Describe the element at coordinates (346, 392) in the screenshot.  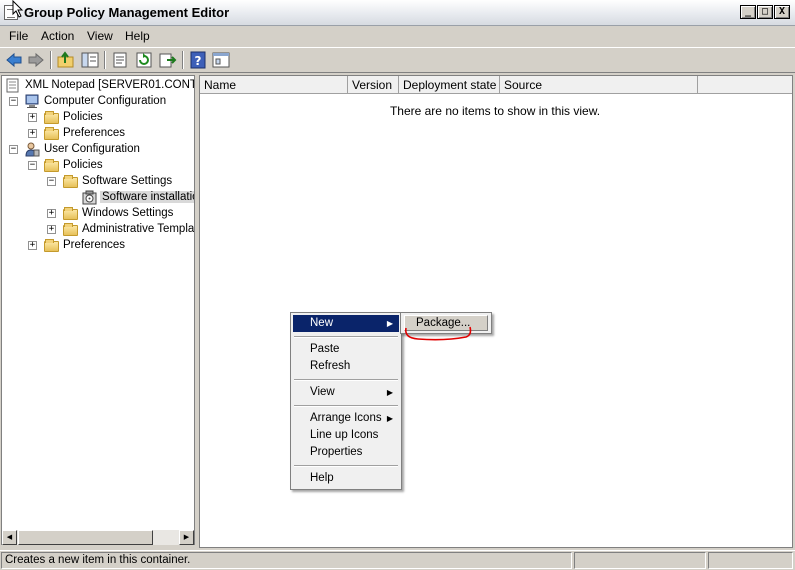
I see `context-menu-view: View ▶` at that location.